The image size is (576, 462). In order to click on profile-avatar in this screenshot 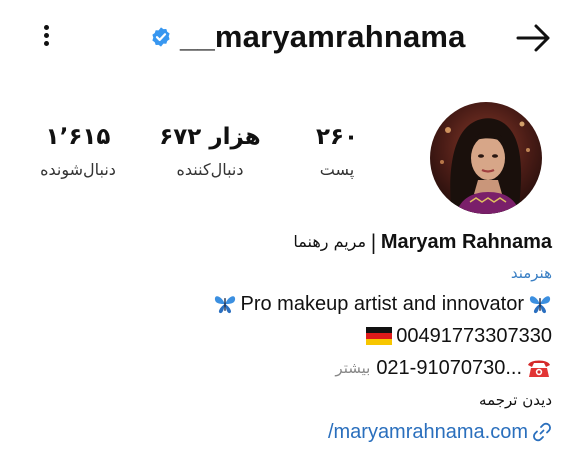, I will do `click(486, 158)`.